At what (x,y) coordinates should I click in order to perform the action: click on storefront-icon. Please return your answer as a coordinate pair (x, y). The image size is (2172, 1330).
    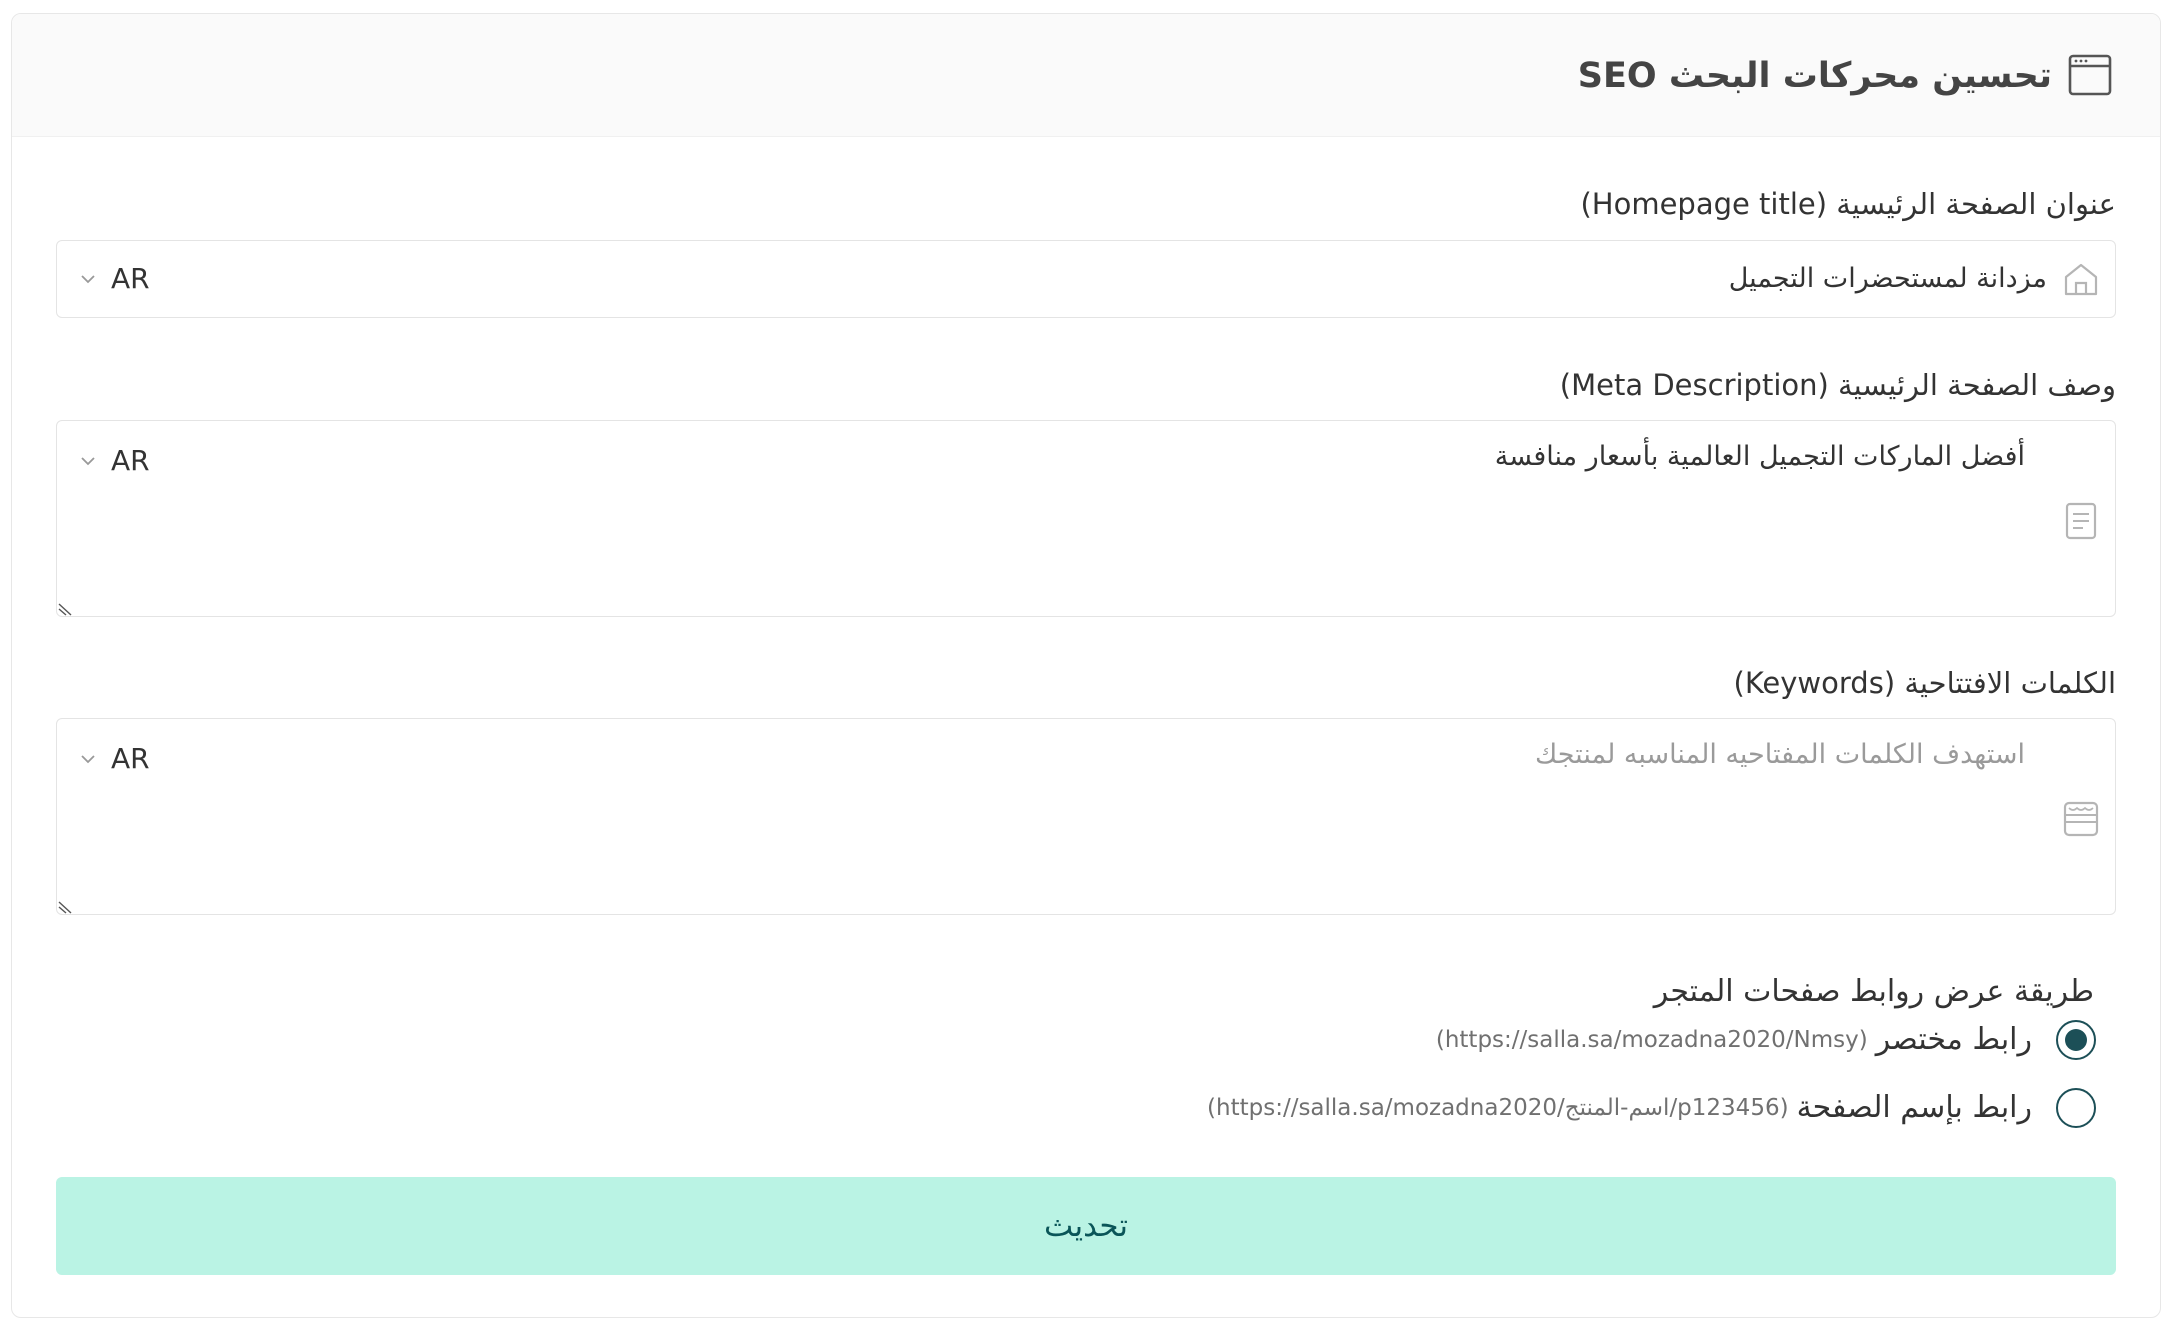
    Looking at the image, I should click on (2081, 819).